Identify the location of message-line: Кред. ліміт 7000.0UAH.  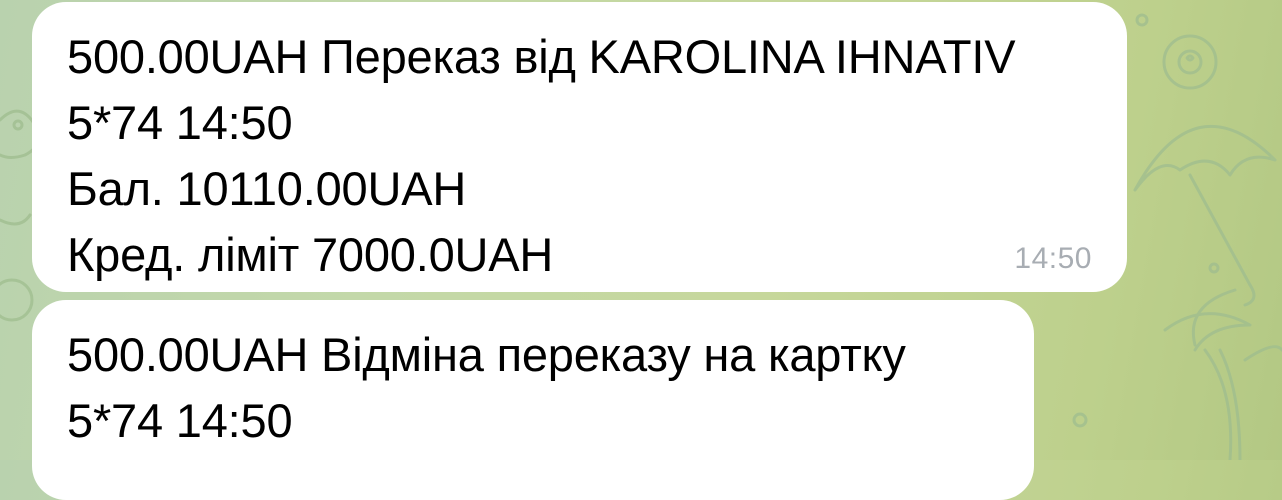
(310, 254).